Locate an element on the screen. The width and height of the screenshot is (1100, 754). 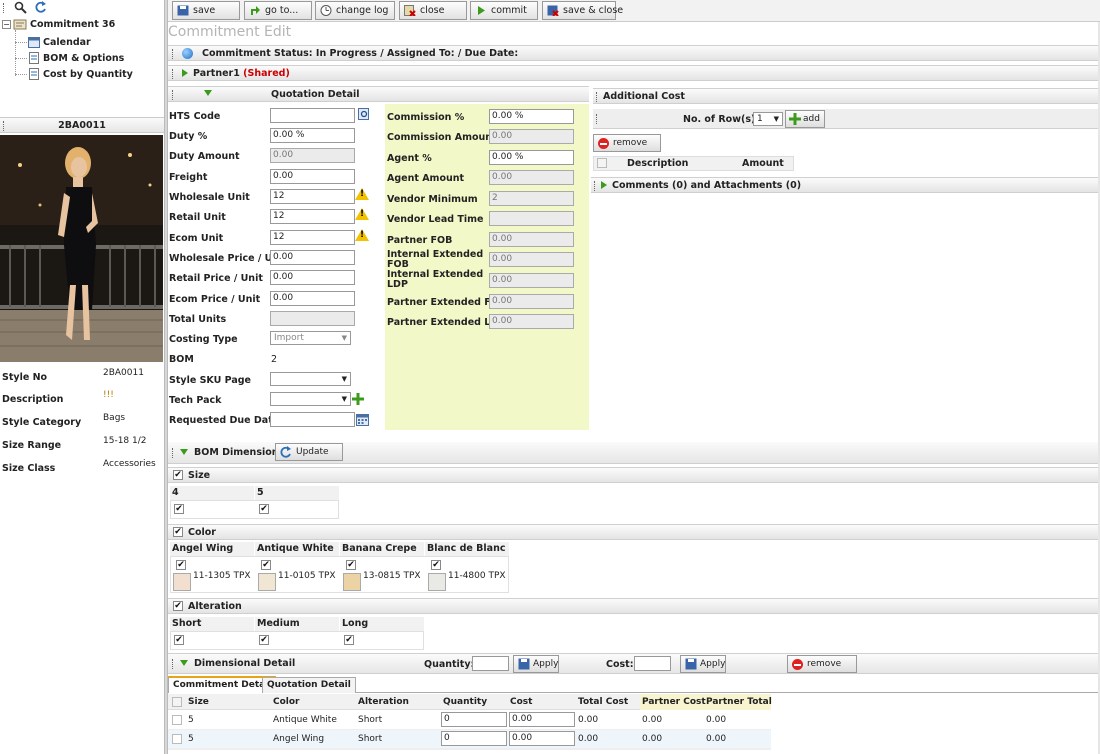
partner-ext-ldp-label: Partner Extended LDP is located at coordinates (446, 322).